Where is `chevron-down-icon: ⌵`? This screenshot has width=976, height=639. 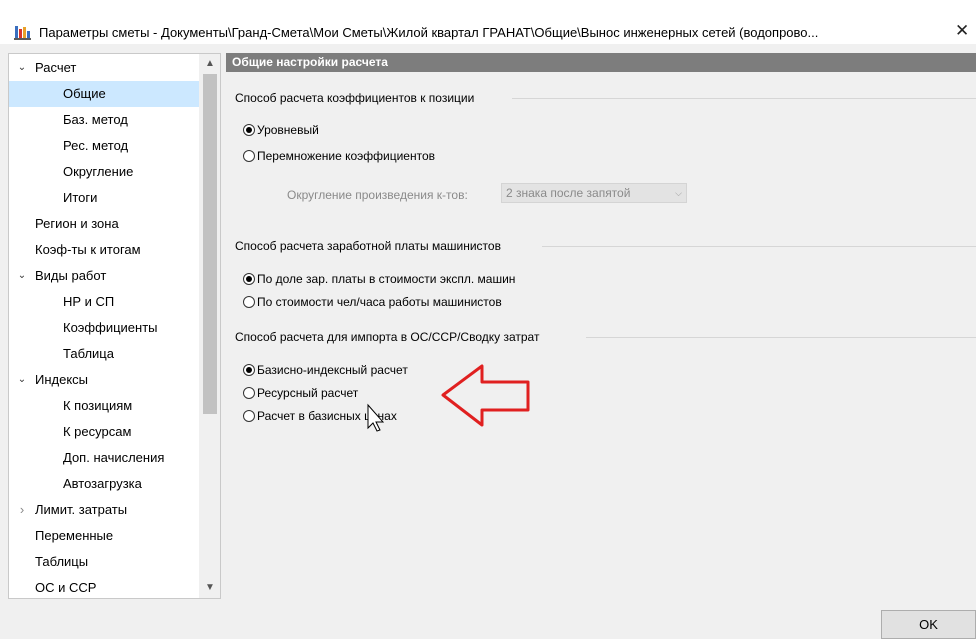 chevron-down-icon: ⌵ is located at coordinates (678, 193).